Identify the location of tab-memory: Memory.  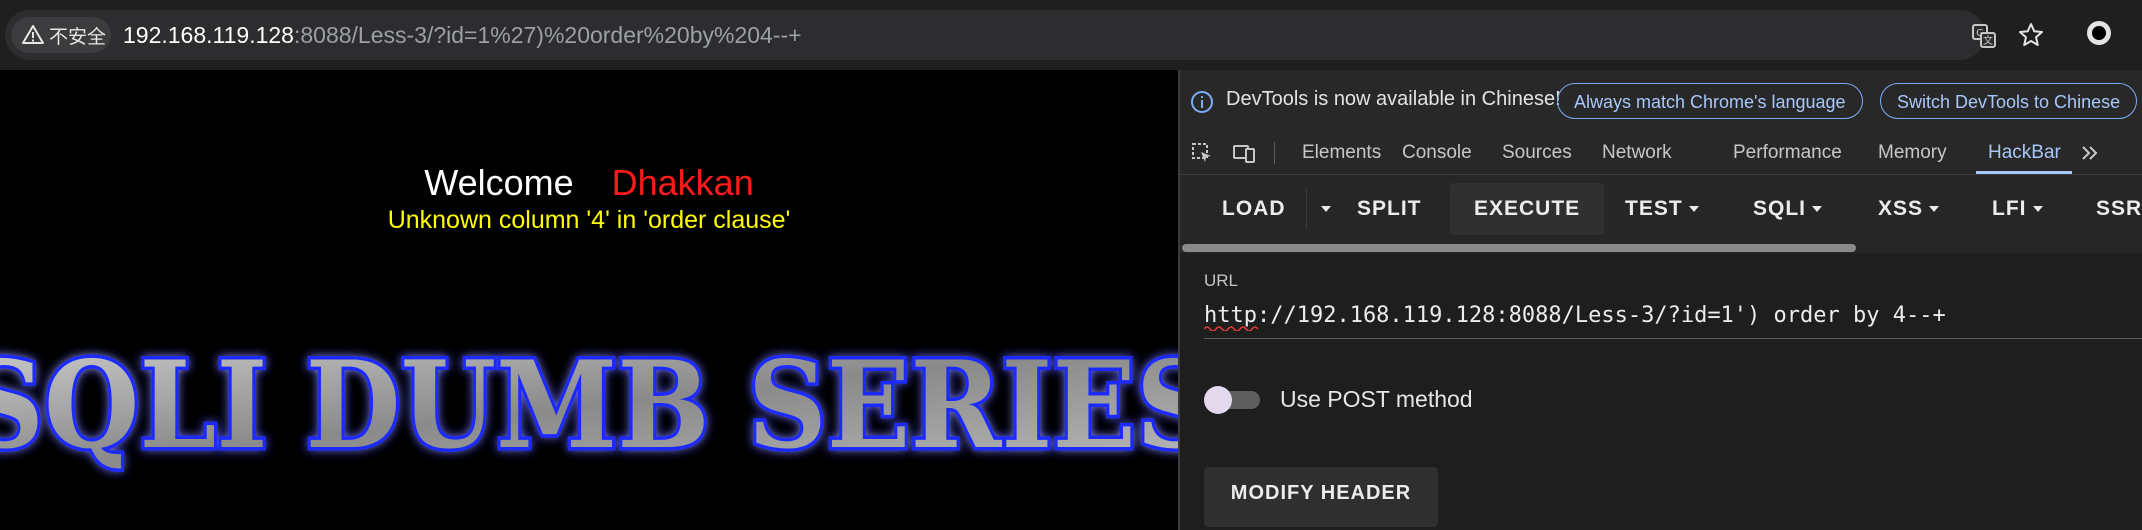
(1912, 153).